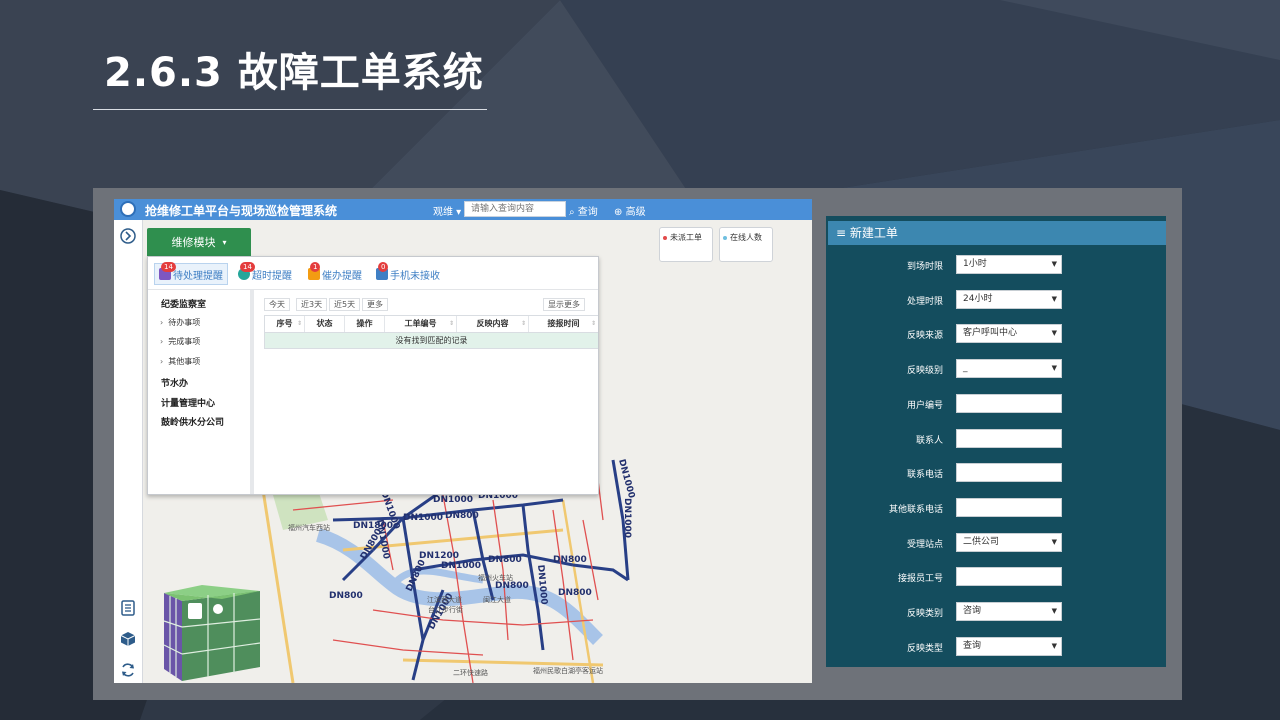  Describe the element at coordinates (192, 421) in the screenshot. I see `tree-item-guling: 鼓岭供水分公司` at that location.